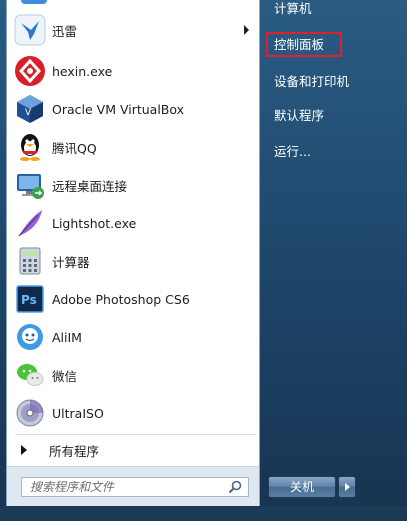 The image size is (407, 521). Describe the element at coordinates (30, 71) in the screenshot. I see `hexin-icon` at that location.